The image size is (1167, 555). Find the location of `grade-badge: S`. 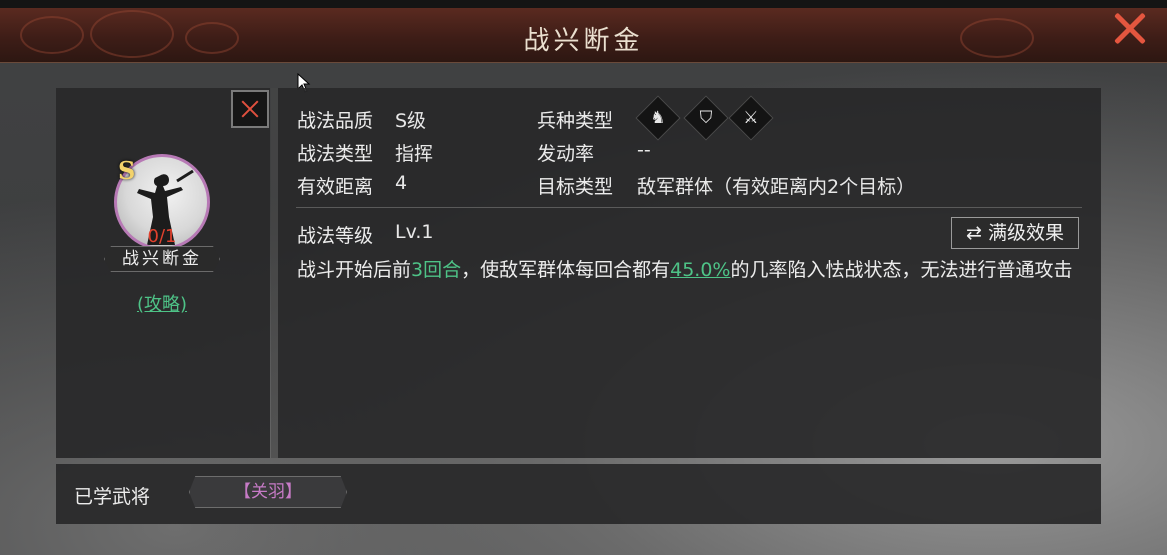

grade-badge: S is located at coordinates (127, 170).